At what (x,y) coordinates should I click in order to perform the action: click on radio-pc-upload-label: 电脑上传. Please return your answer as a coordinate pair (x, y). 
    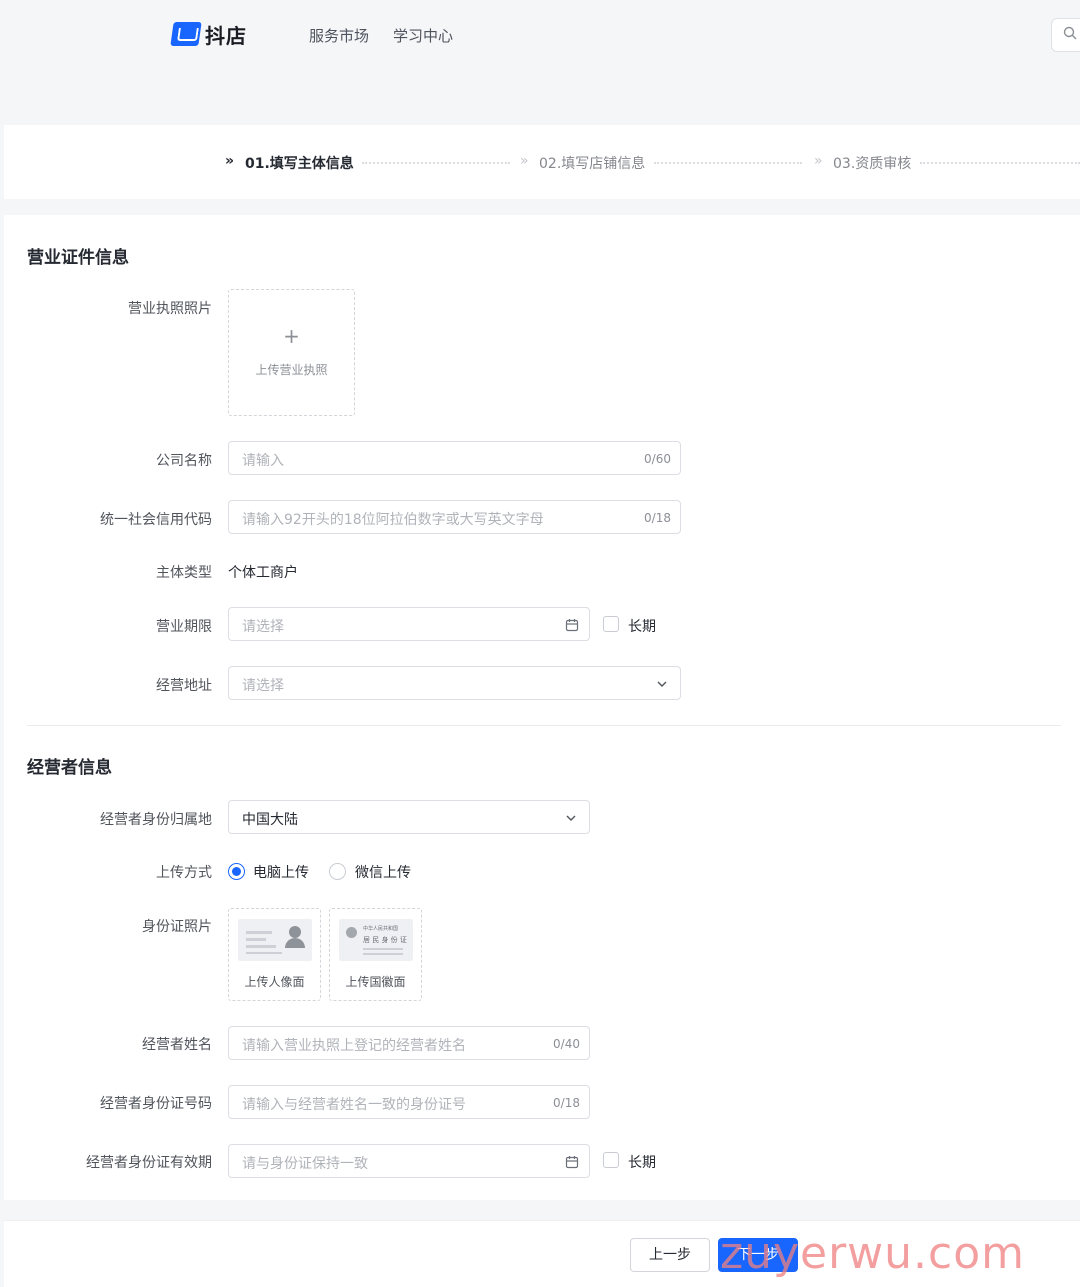
    Looking at the image, I should click on (281, 872).